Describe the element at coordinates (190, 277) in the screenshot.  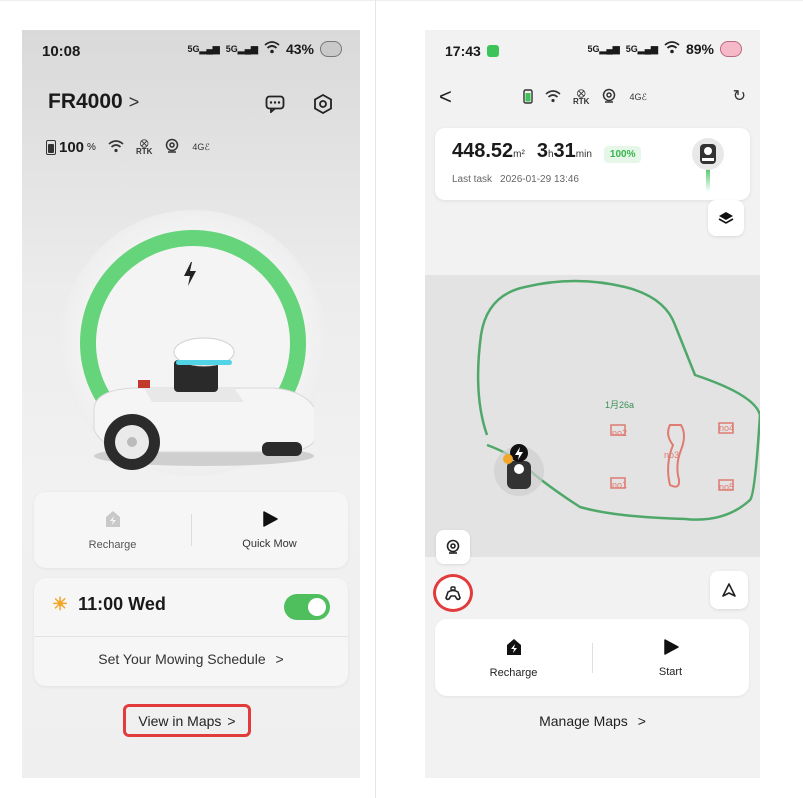
I see `charging-bolt-icon` at that location.